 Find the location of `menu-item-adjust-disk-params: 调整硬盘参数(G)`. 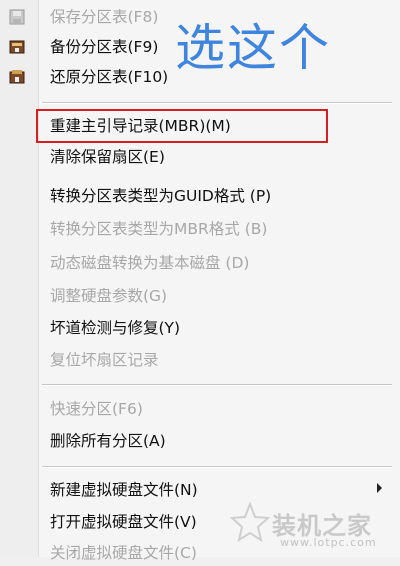

menu-item-adjust-disk-params: 调整硬盘参数(G) is located at coordinates (199, 296).